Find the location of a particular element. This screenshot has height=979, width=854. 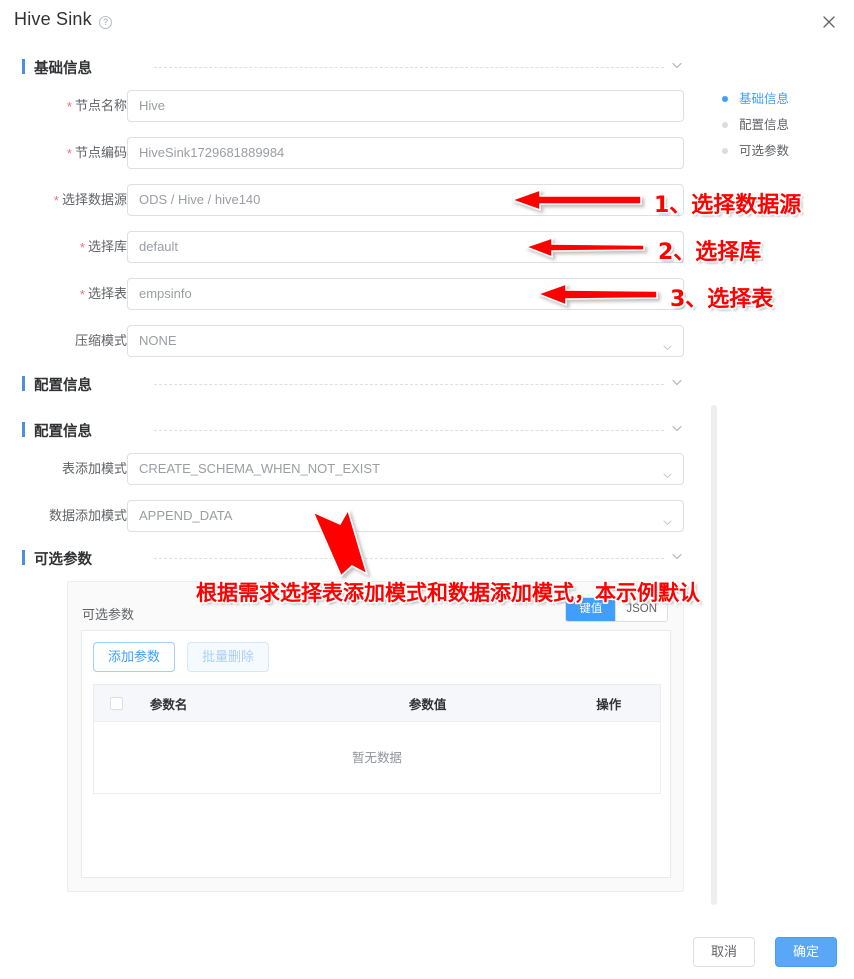

field-label: * 节点名称 is located at coordinates (96, 106).